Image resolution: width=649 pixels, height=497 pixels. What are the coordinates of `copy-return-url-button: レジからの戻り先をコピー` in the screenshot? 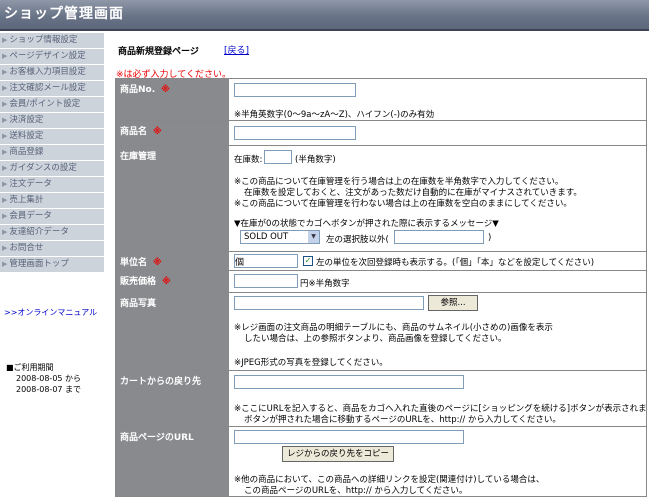 It's located at (338, 454).